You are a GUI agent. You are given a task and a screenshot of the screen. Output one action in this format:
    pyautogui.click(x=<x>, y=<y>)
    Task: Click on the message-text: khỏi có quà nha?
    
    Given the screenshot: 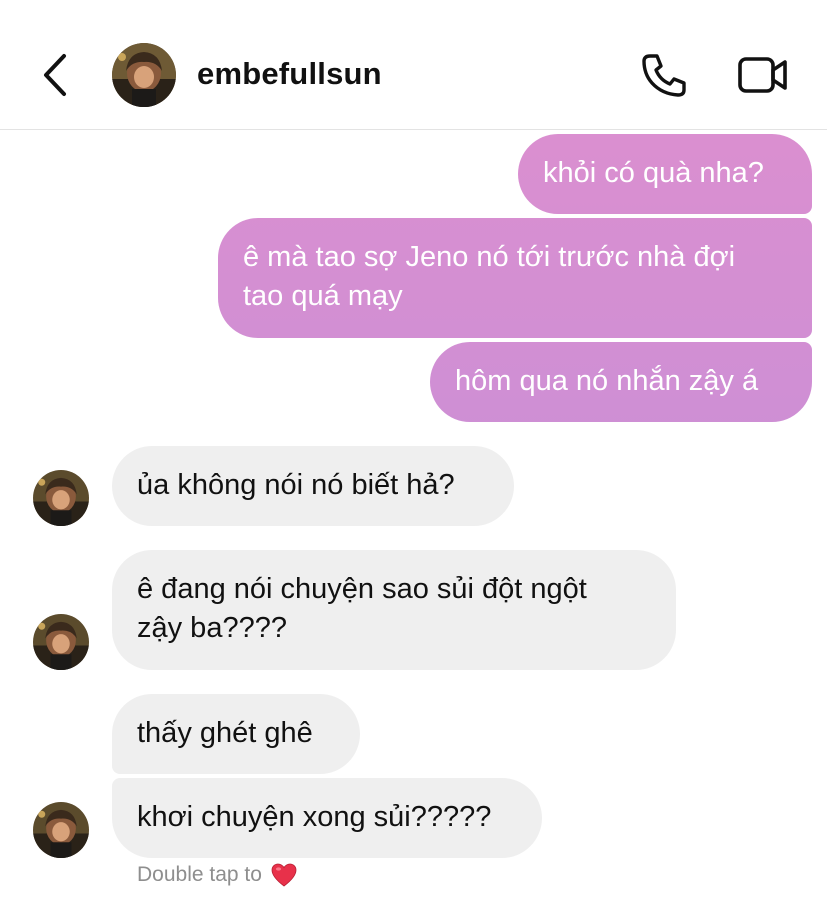 What is the action you would take?
    pyautogui.click(x=653, y=173)
    